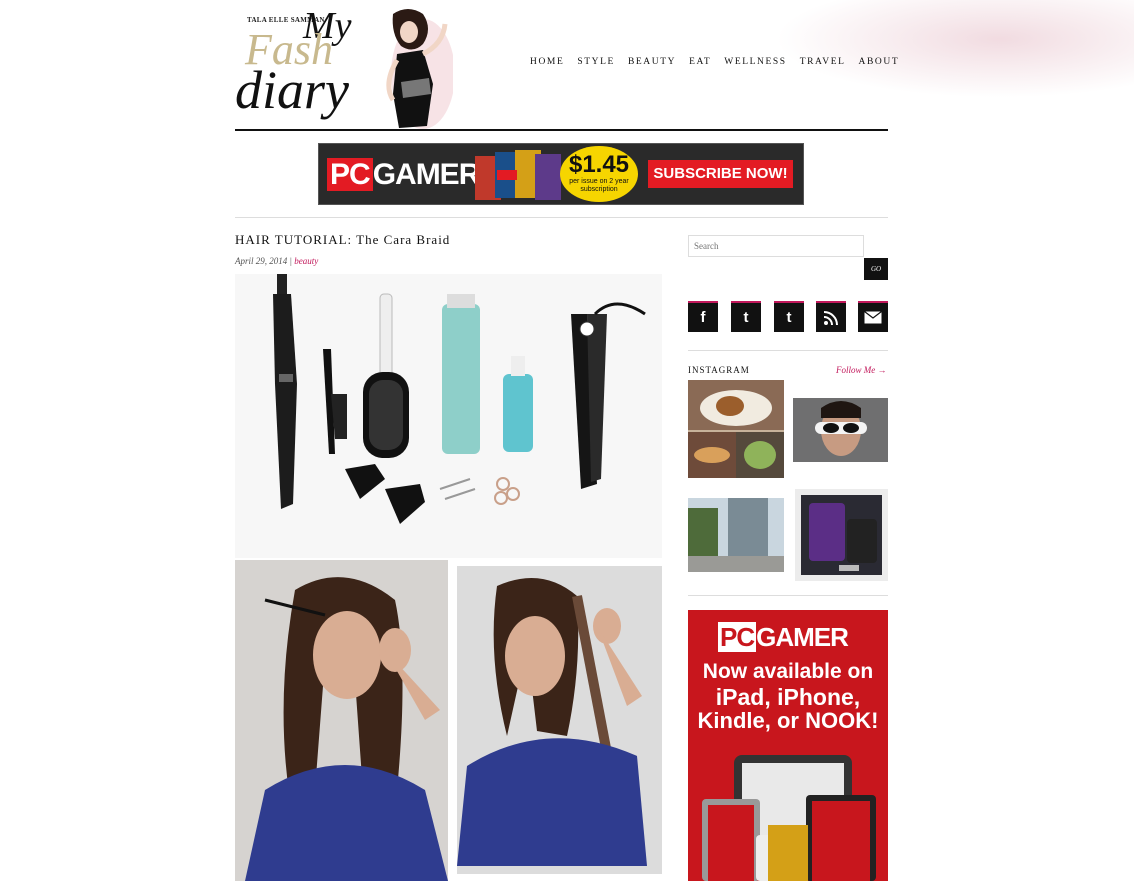 This screenshot has height=881, width=1134. I want to click on post-title: HAIR TUTORIAL: The Cara Braid, so click(342, 240).